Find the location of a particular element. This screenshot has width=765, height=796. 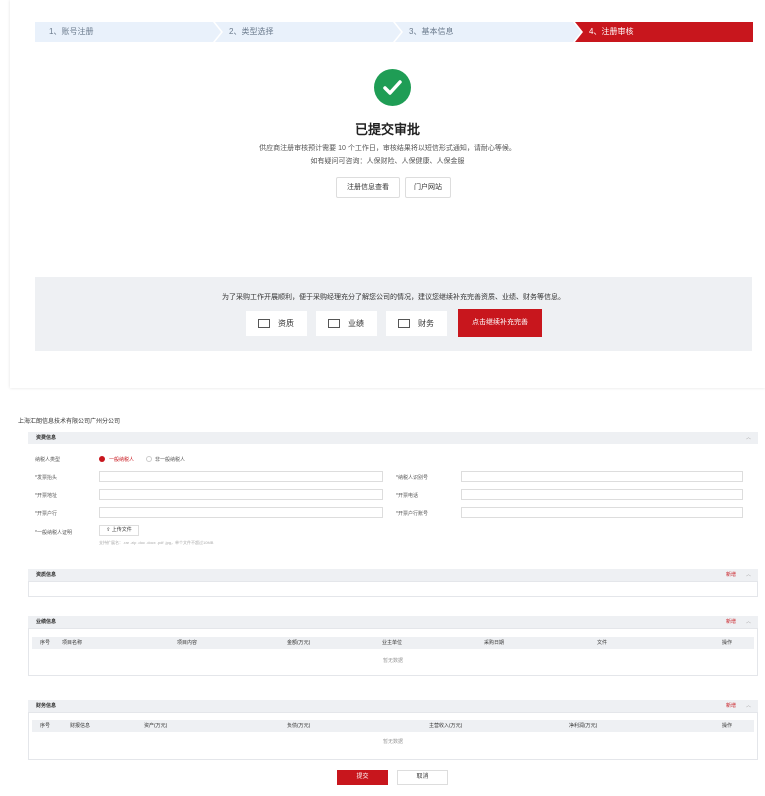

add-performance-button: 新增 is located at coordinates (731, 622).